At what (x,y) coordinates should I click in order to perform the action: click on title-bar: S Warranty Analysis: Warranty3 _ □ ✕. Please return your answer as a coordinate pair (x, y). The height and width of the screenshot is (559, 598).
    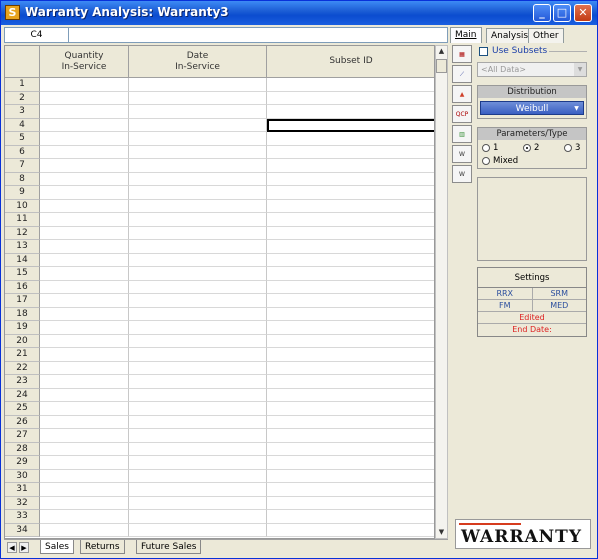
    Looking at the image, I should click on (299, 13).